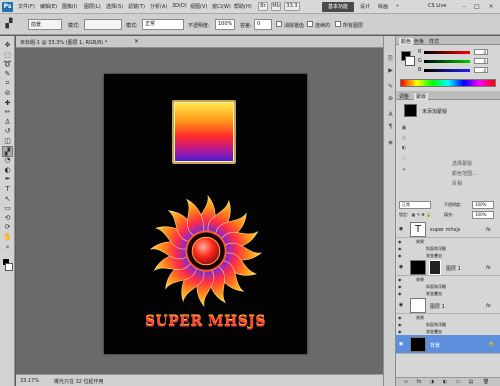 This screenshot has height=386, width=500. I want to click on menu-help: 帮助(H), so click(243, 6).